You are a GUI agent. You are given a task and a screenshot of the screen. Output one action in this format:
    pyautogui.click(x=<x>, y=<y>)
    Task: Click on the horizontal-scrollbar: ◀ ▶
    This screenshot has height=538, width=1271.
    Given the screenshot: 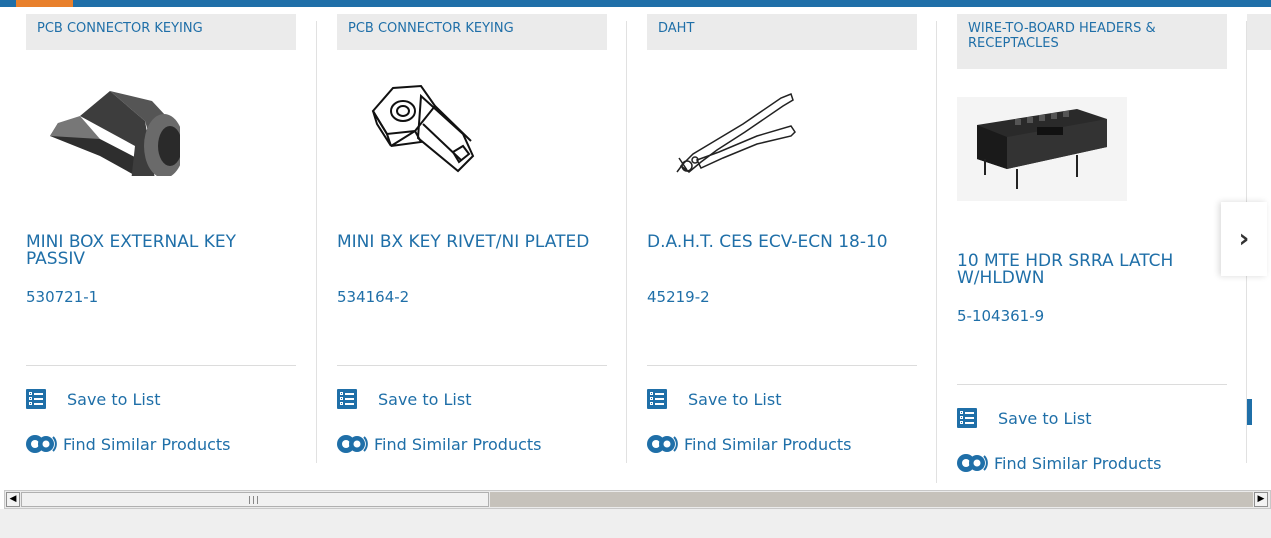 What is the action you would take?
    pyautogui.click(x=637, y=499)
    